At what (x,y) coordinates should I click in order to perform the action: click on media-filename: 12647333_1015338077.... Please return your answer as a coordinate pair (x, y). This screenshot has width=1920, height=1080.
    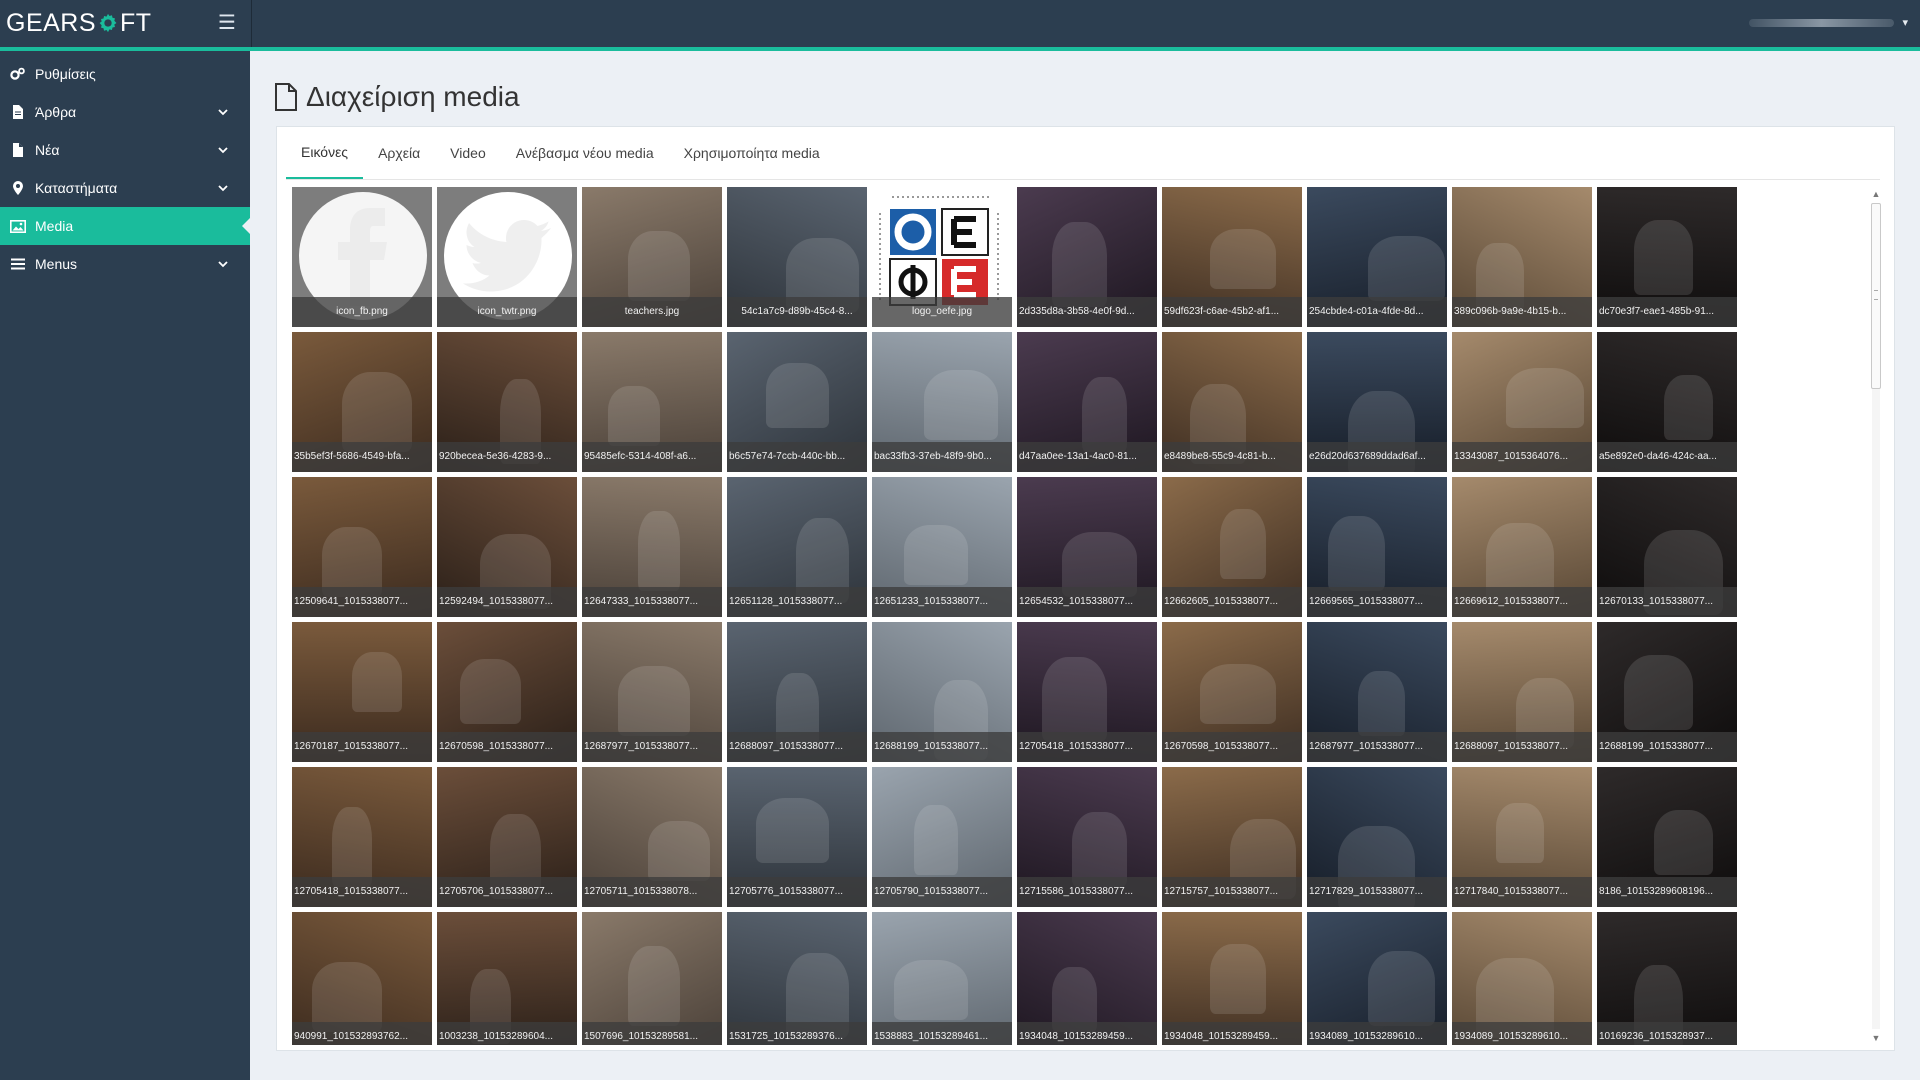
    Looking at the image, I should click on (652, 602).